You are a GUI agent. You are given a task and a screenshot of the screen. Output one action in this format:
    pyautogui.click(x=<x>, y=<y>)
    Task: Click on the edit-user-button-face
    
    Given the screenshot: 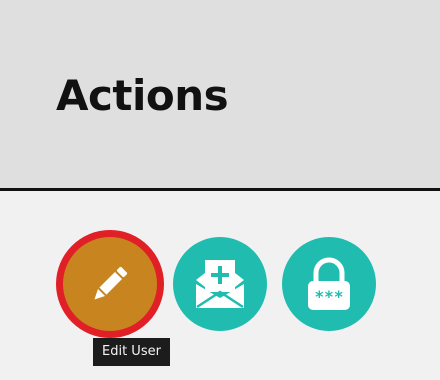 What is the action you would take?
    pyautogui.click(x=110, y=284)
    